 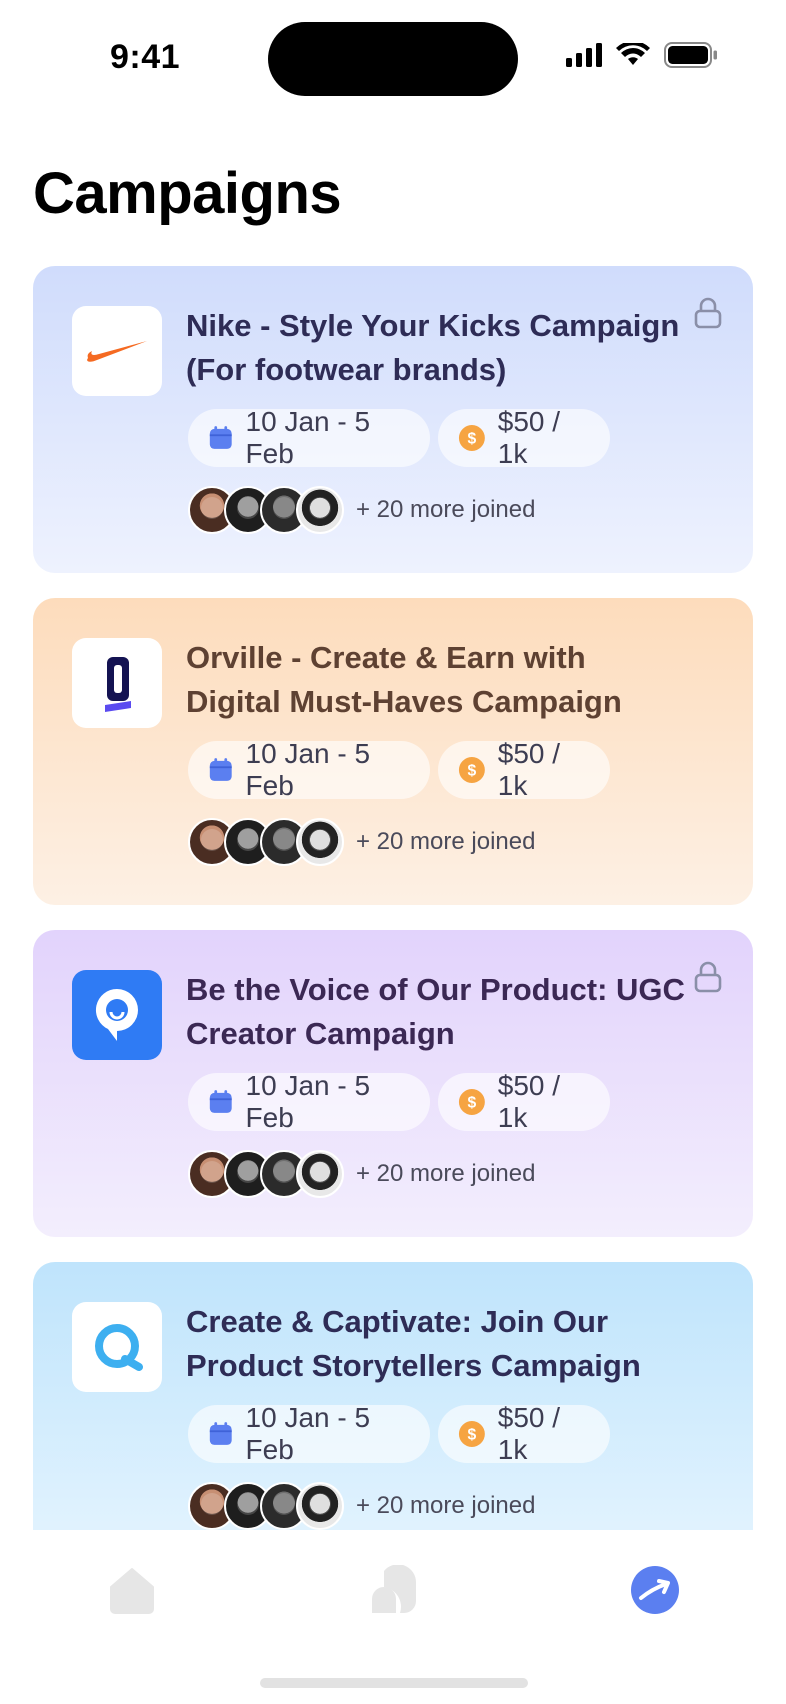 I want to click on battery-icon, so click(x=690, y=55).